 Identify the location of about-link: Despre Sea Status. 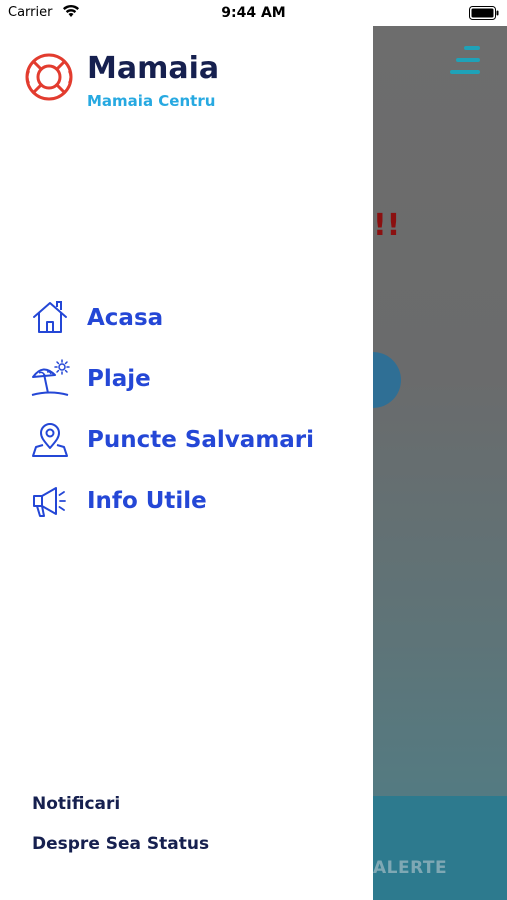
(120, 844).